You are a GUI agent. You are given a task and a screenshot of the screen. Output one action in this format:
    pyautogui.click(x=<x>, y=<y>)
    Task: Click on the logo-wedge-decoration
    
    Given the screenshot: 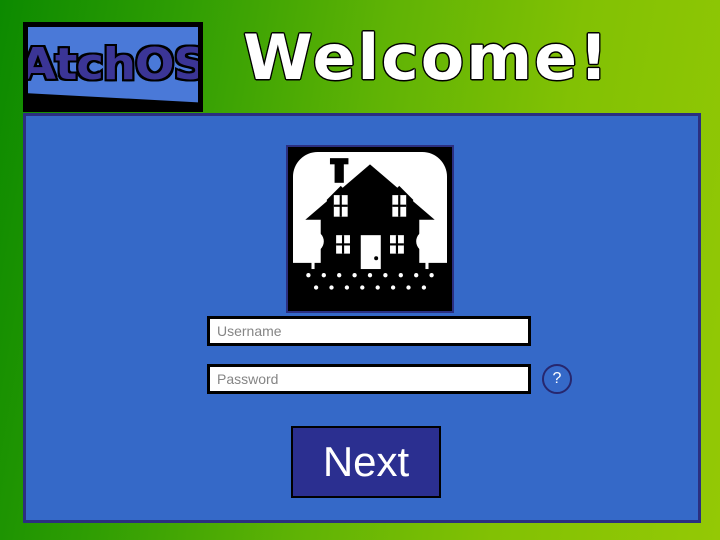 What is the action you would take?
    pyautogui.click(x=113, y=99)
    